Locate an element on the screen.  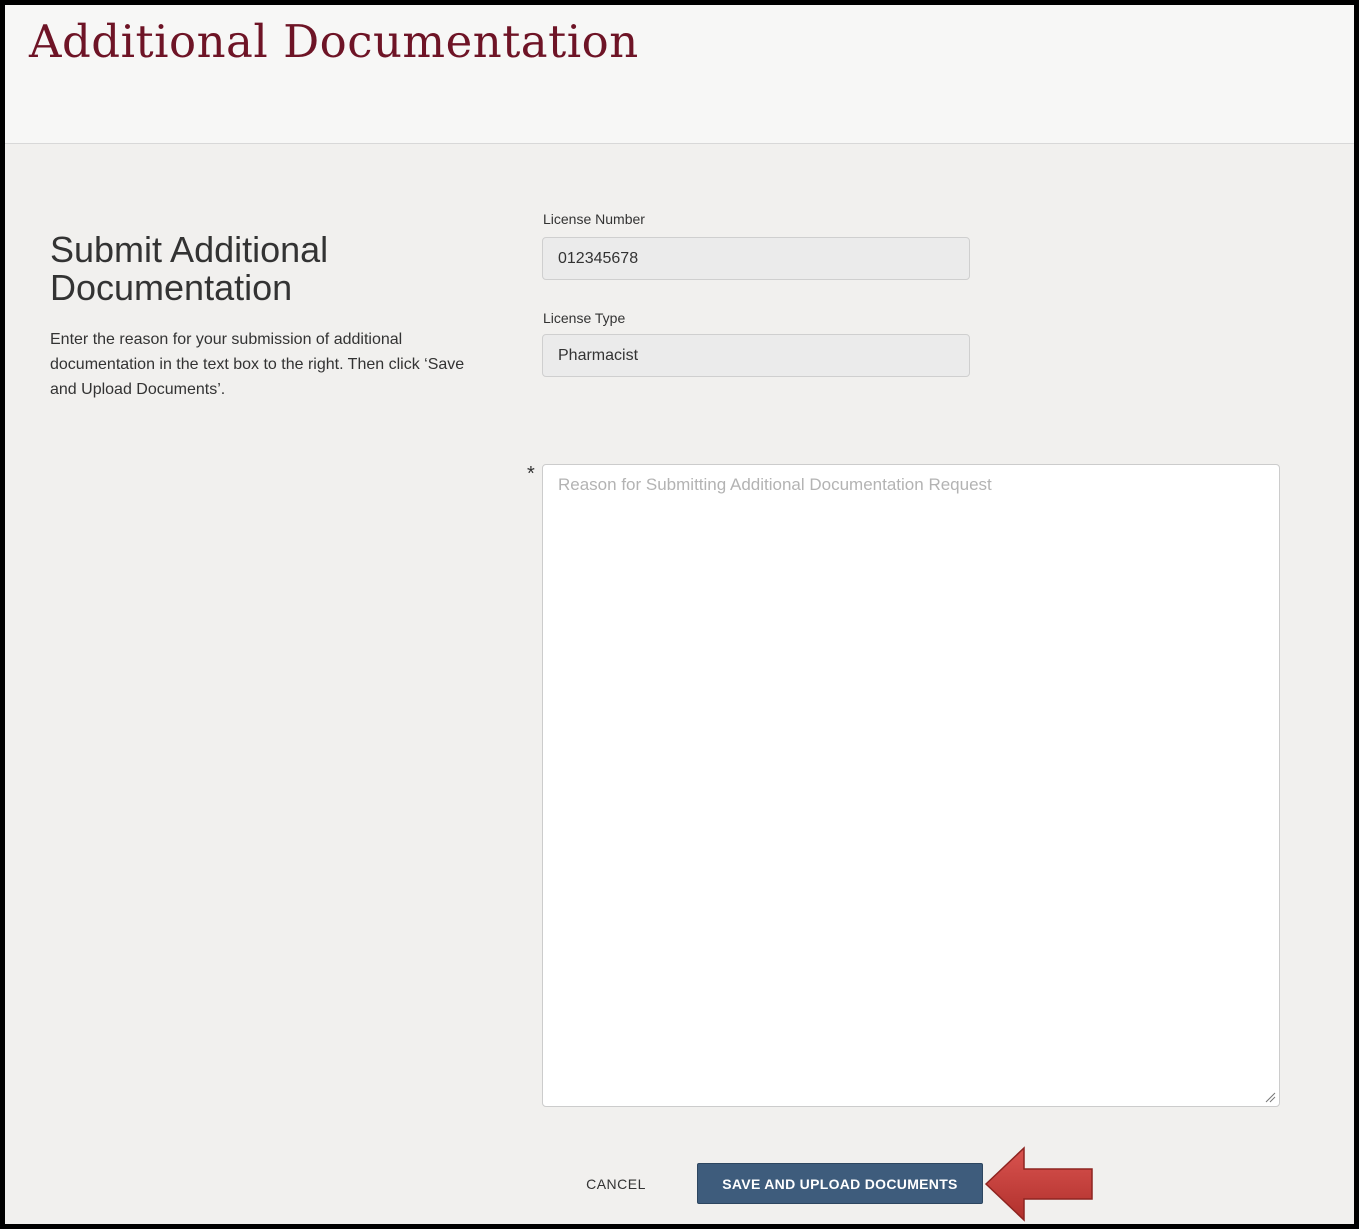
arrow-left-icon is located at coordinates (1038, 1184).